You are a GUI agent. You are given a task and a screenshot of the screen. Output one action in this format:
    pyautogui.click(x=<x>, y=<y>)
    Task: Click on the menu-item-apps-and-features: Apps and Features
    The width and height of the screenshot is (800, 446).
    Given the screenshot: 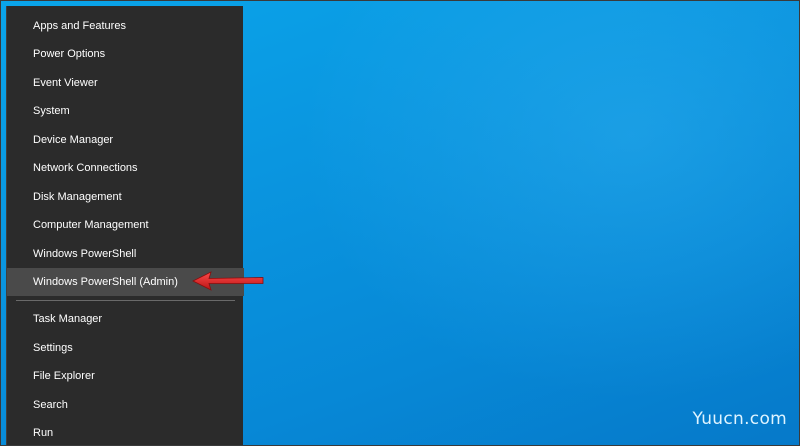 What is the action you would take?
    pyautogui.click(x=125, y=26)
    